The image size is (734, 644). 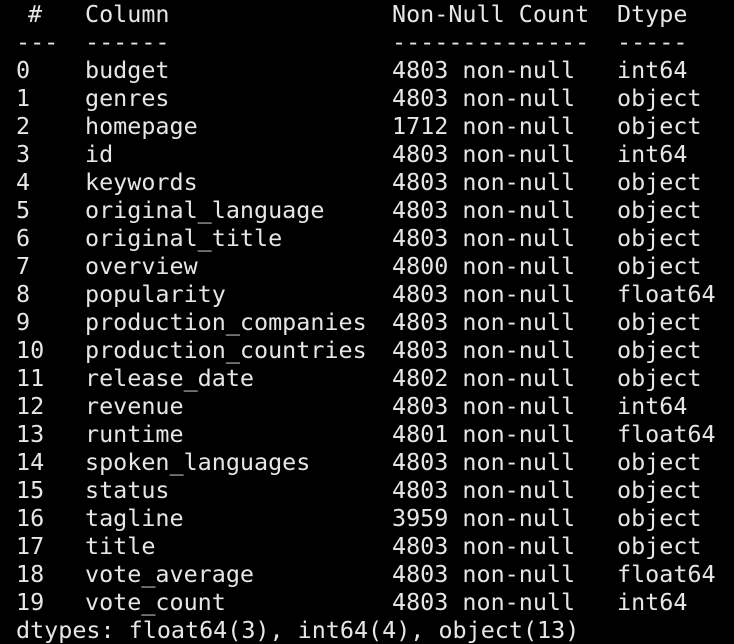 I want to click on row-index: 2, so click(x=23, y=126).